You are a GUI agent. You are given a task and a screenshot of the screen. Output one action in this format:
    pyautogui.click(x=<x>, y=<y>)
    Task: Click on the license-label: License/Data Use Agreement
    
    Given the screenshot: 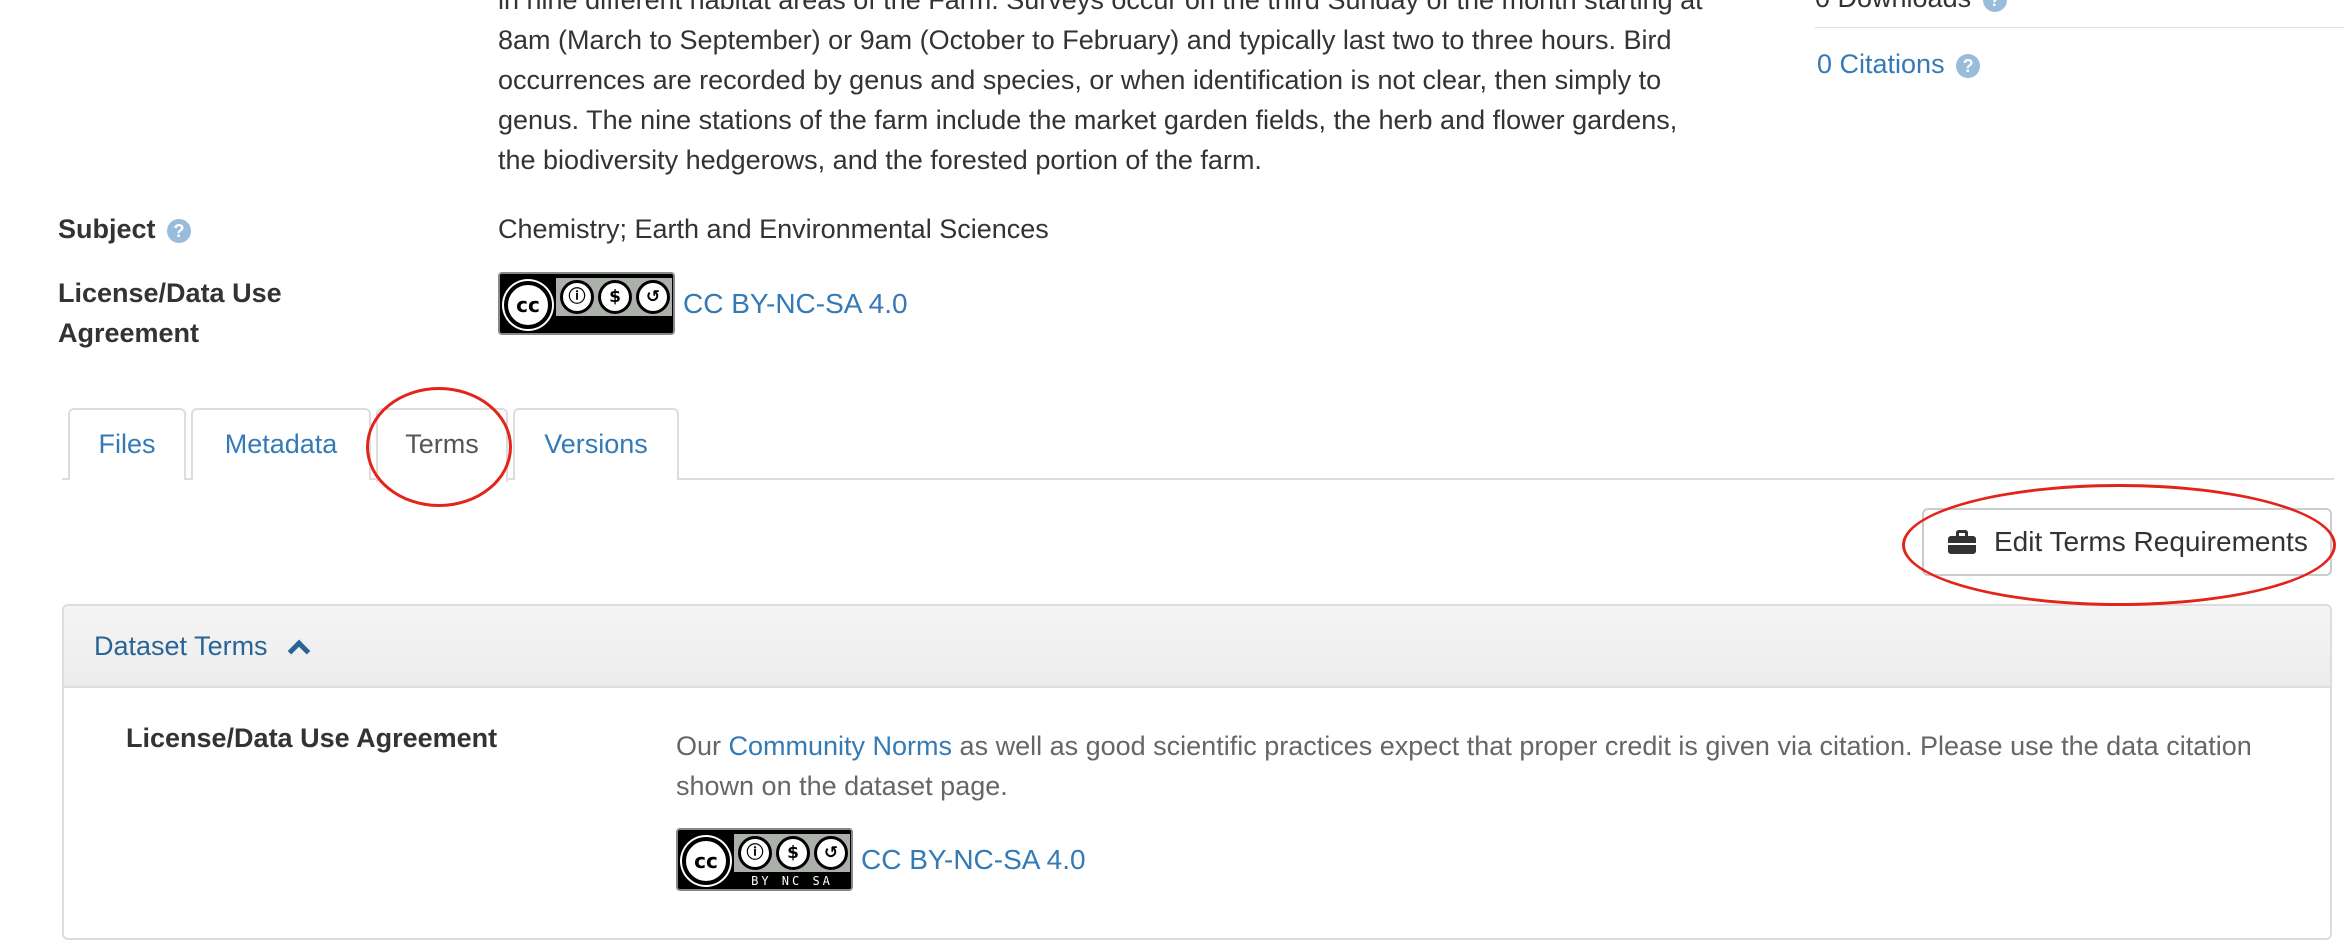 What is the action you would take?
    pyautogui.click(x=170, y=313)
    